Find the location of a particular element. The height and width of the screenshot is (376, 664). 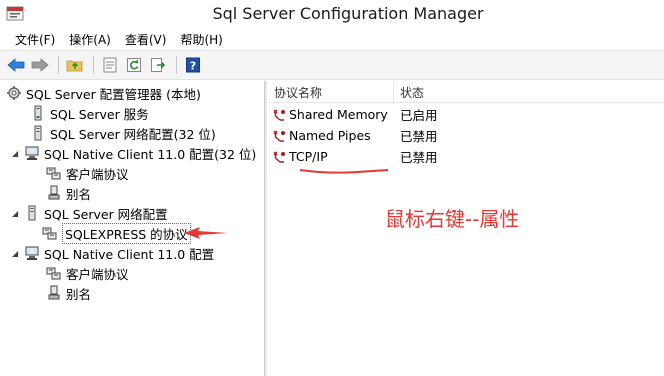

protocol-name: TCP/IP is located at coordinates (308, 156).